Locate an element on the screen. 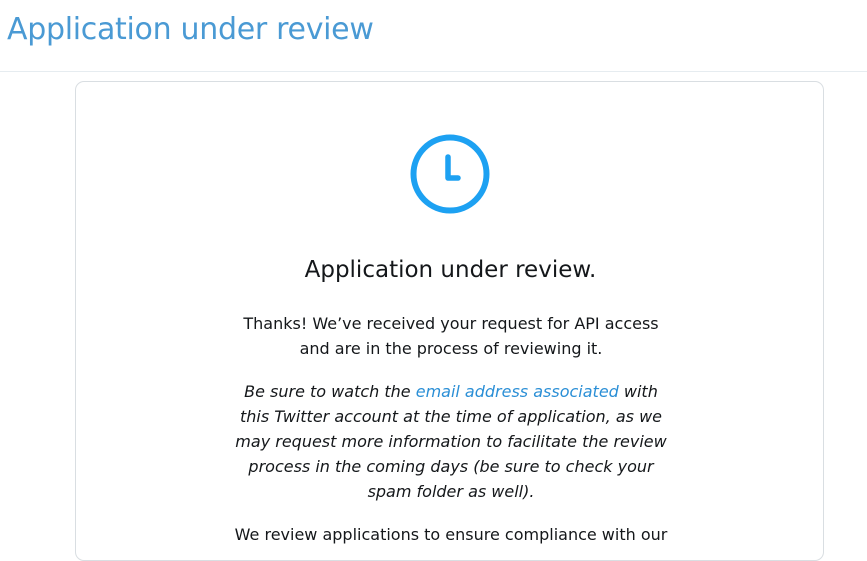 The width and height of the screenshot is (867, 561). page-header: Application under review is located at coordinates (433, 36).